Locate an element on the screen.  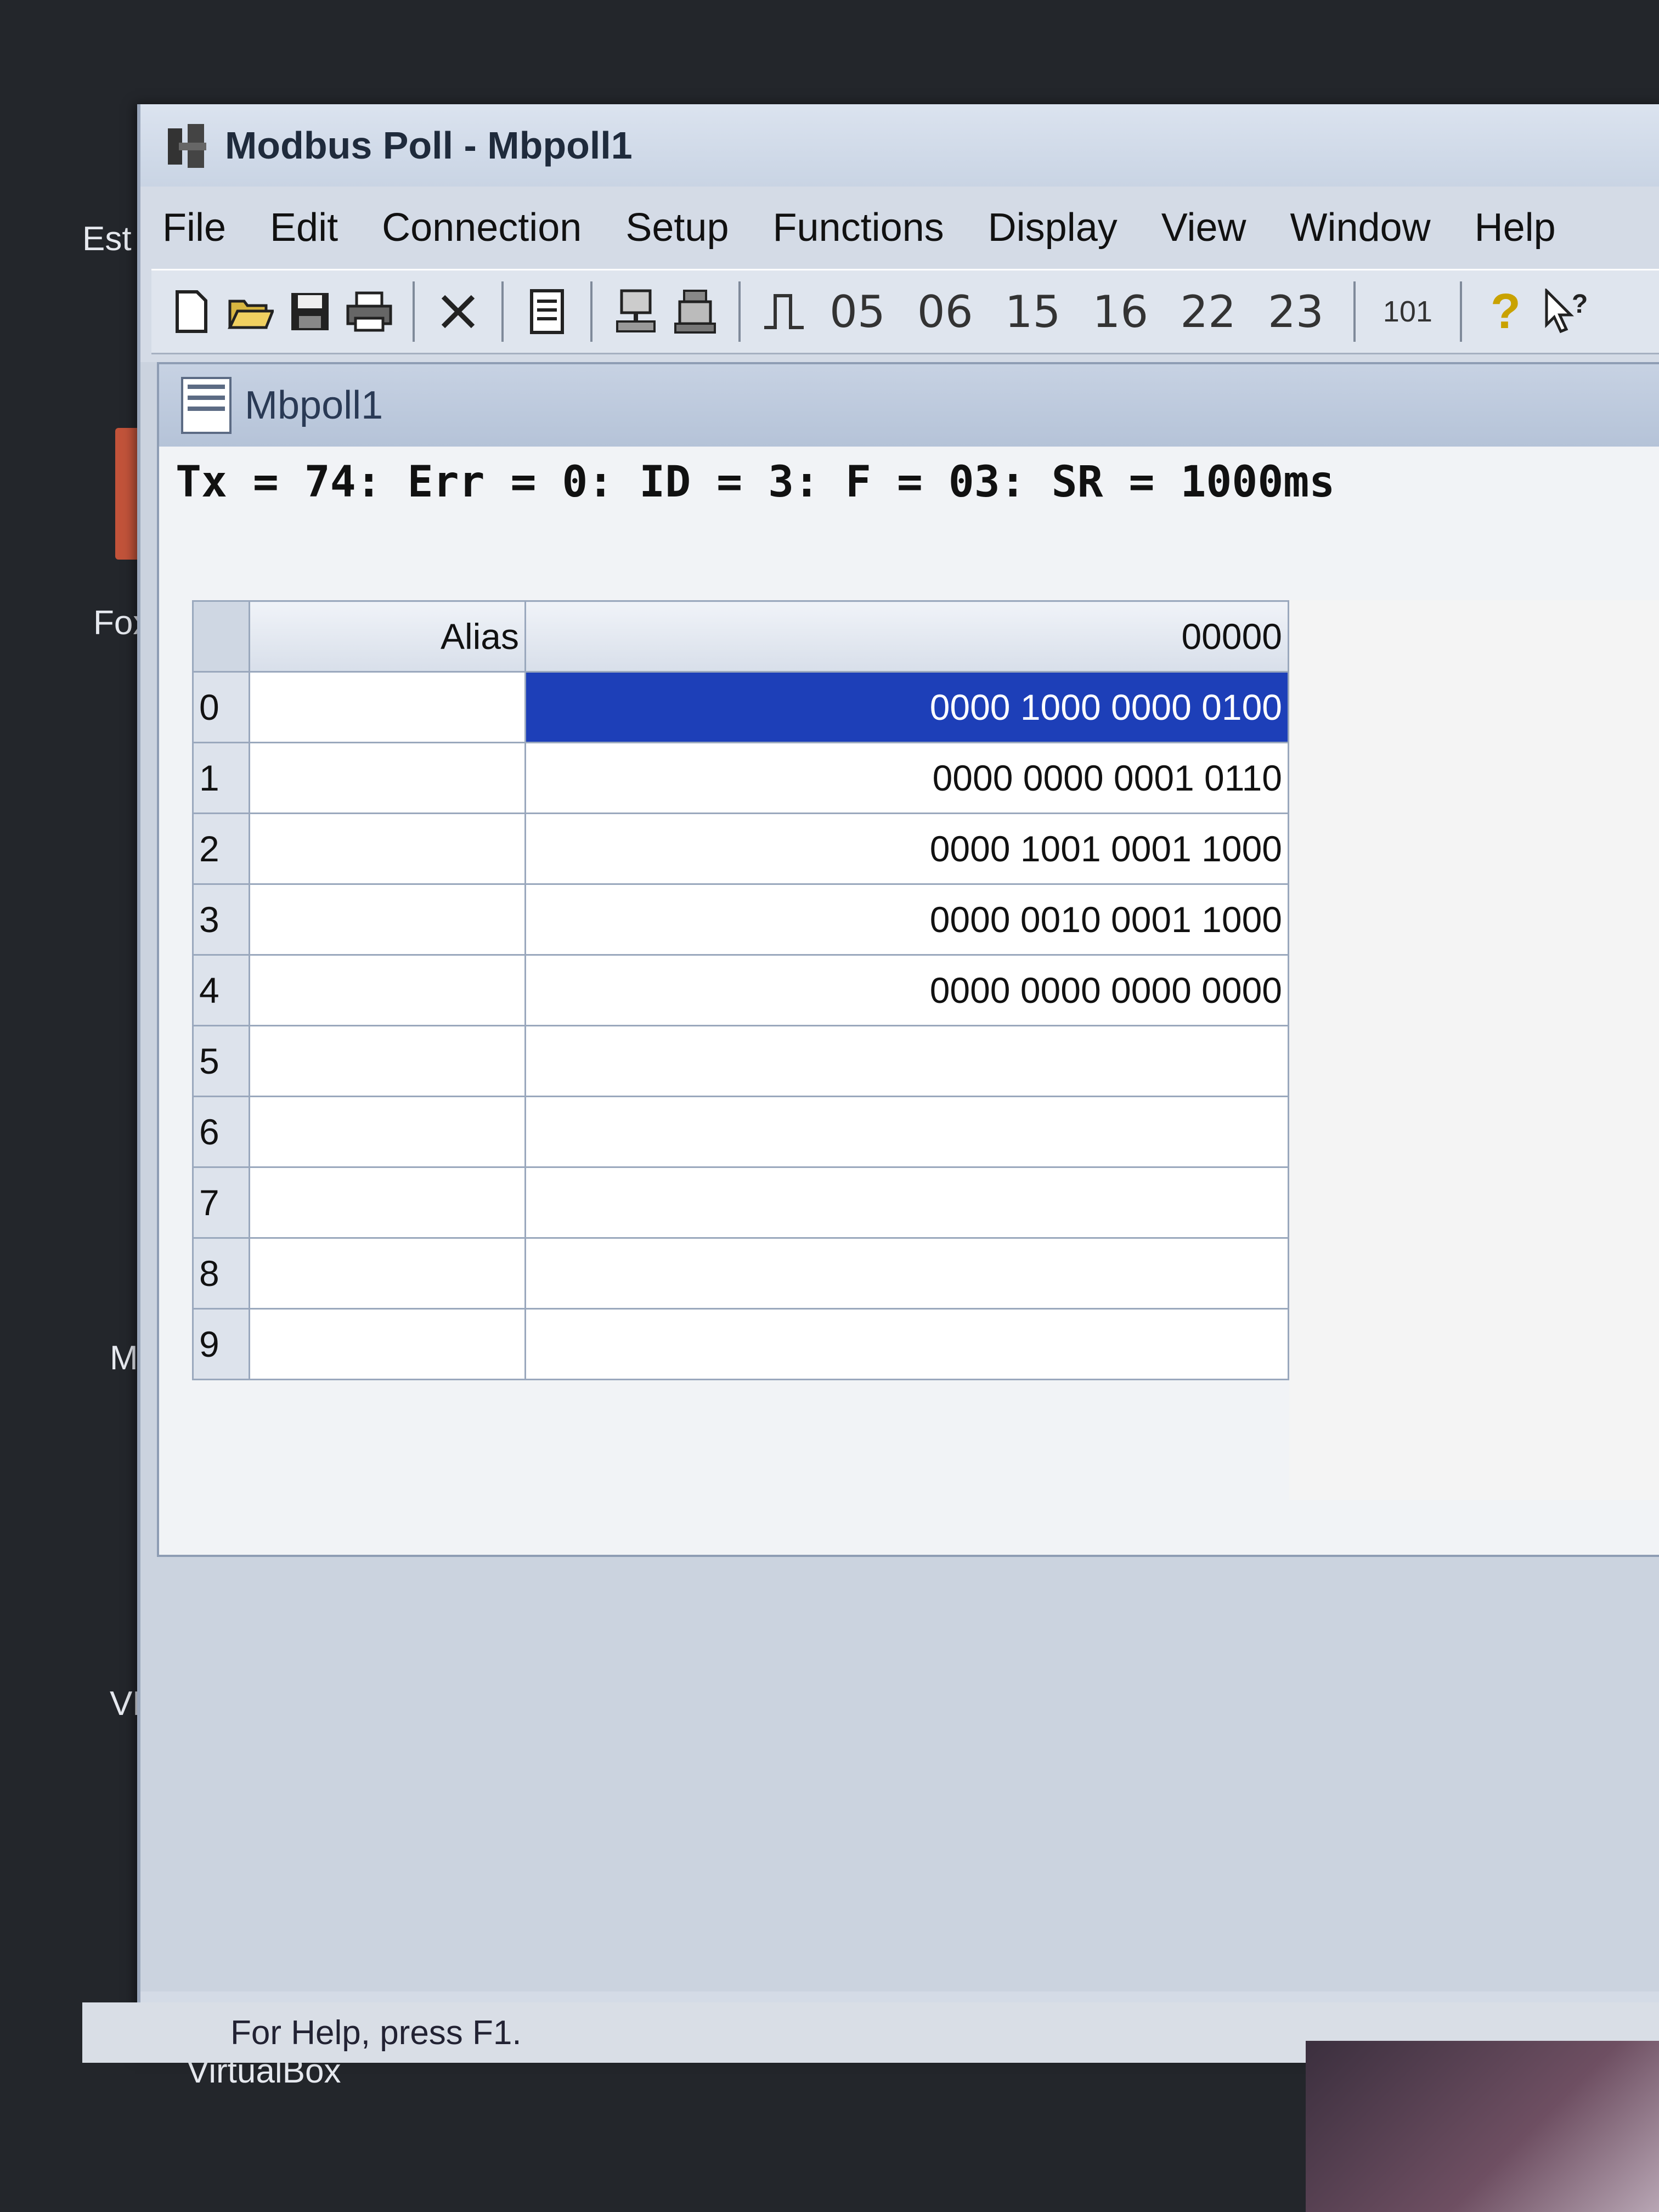
menu-view: View is located at coordinates (1204, 228).